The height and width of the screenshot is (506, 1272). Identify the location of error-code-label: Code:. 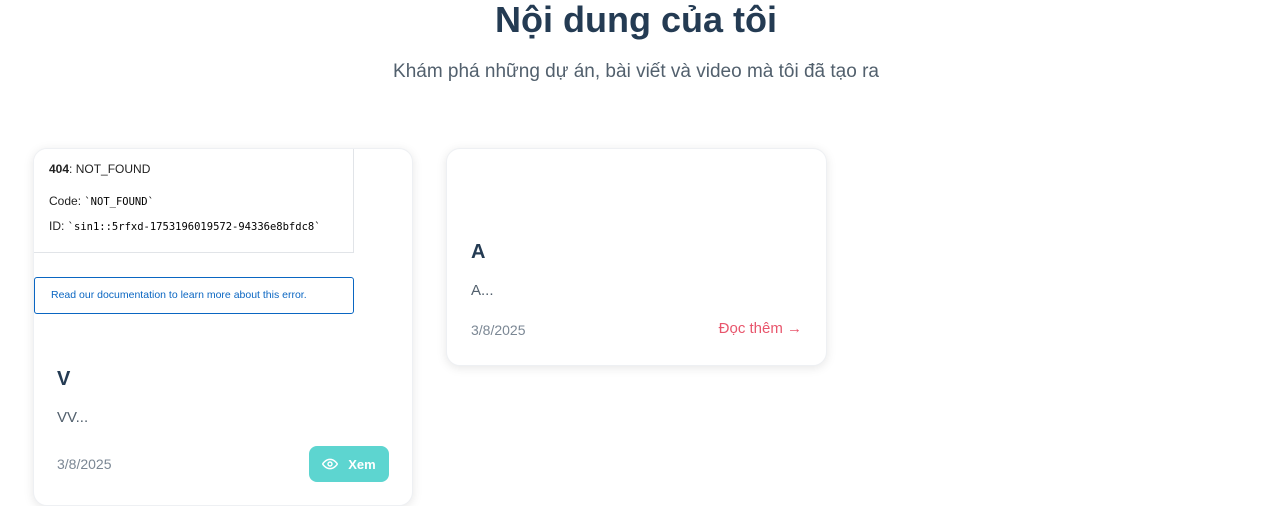
(67, 201).